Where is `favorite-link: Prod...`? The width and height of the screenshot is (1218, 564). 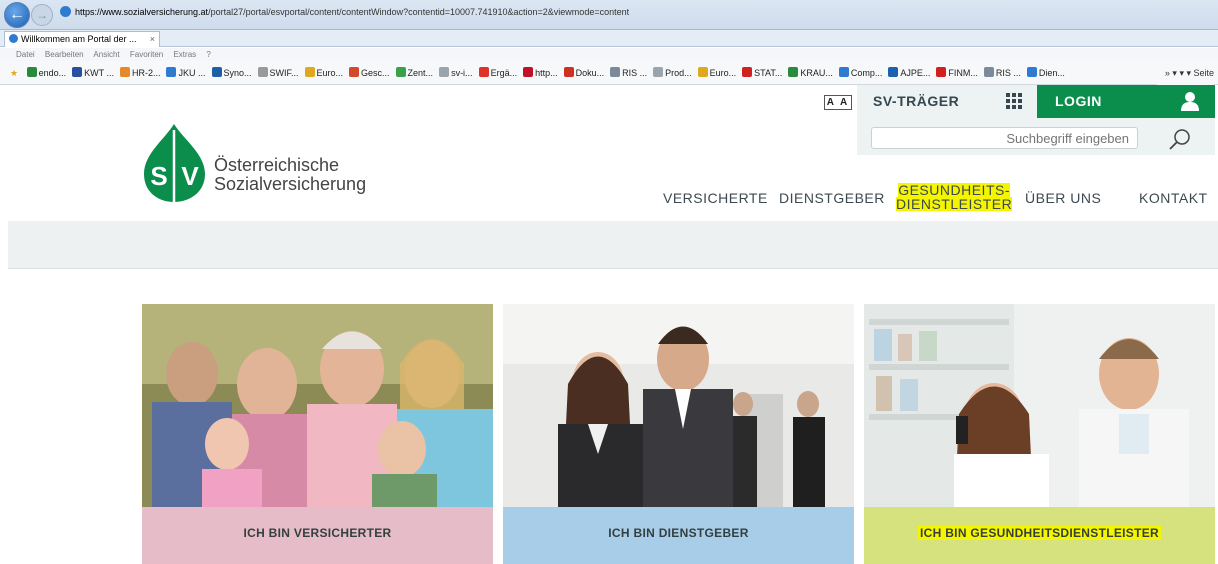 favorite-link: Prod... is located at coordinates (672, 72).